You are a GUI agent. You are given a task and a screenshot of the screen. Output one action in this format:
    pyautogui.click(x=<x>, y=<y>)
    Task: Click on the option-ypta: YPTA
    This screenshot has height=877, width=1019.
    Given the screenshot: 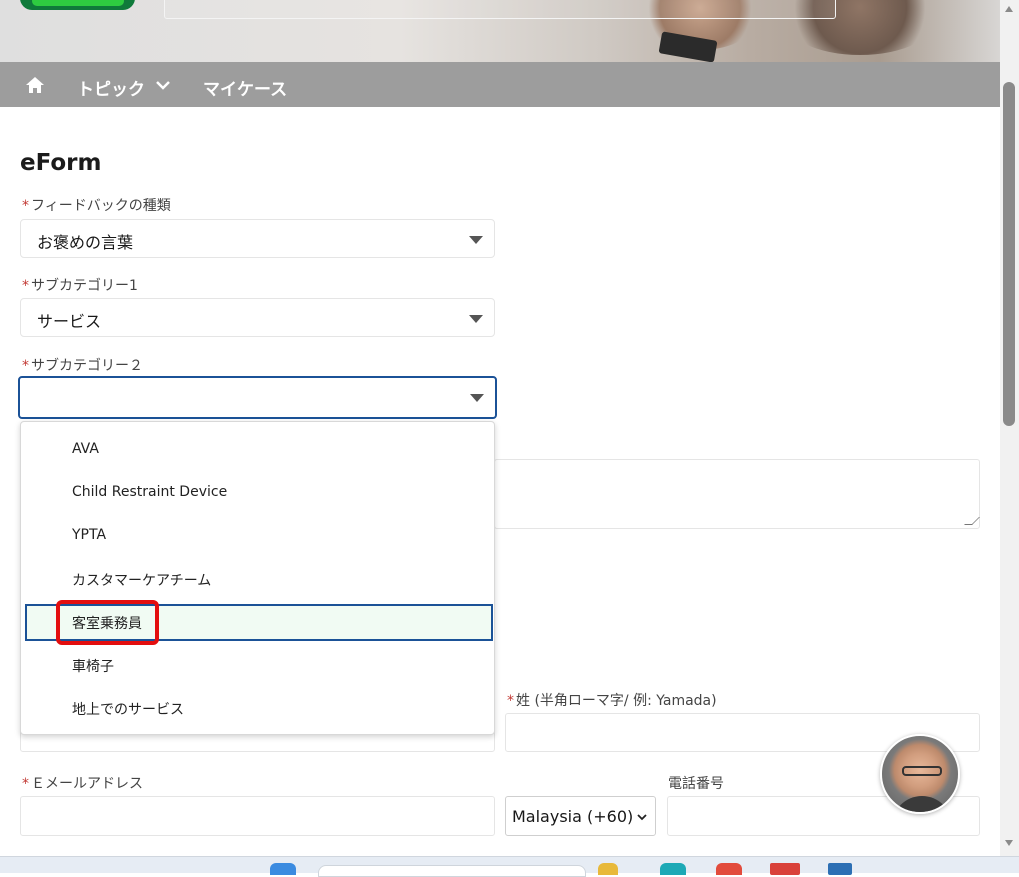 What is the action you would take?
    pyautogui.click(x=89, y=535)
    